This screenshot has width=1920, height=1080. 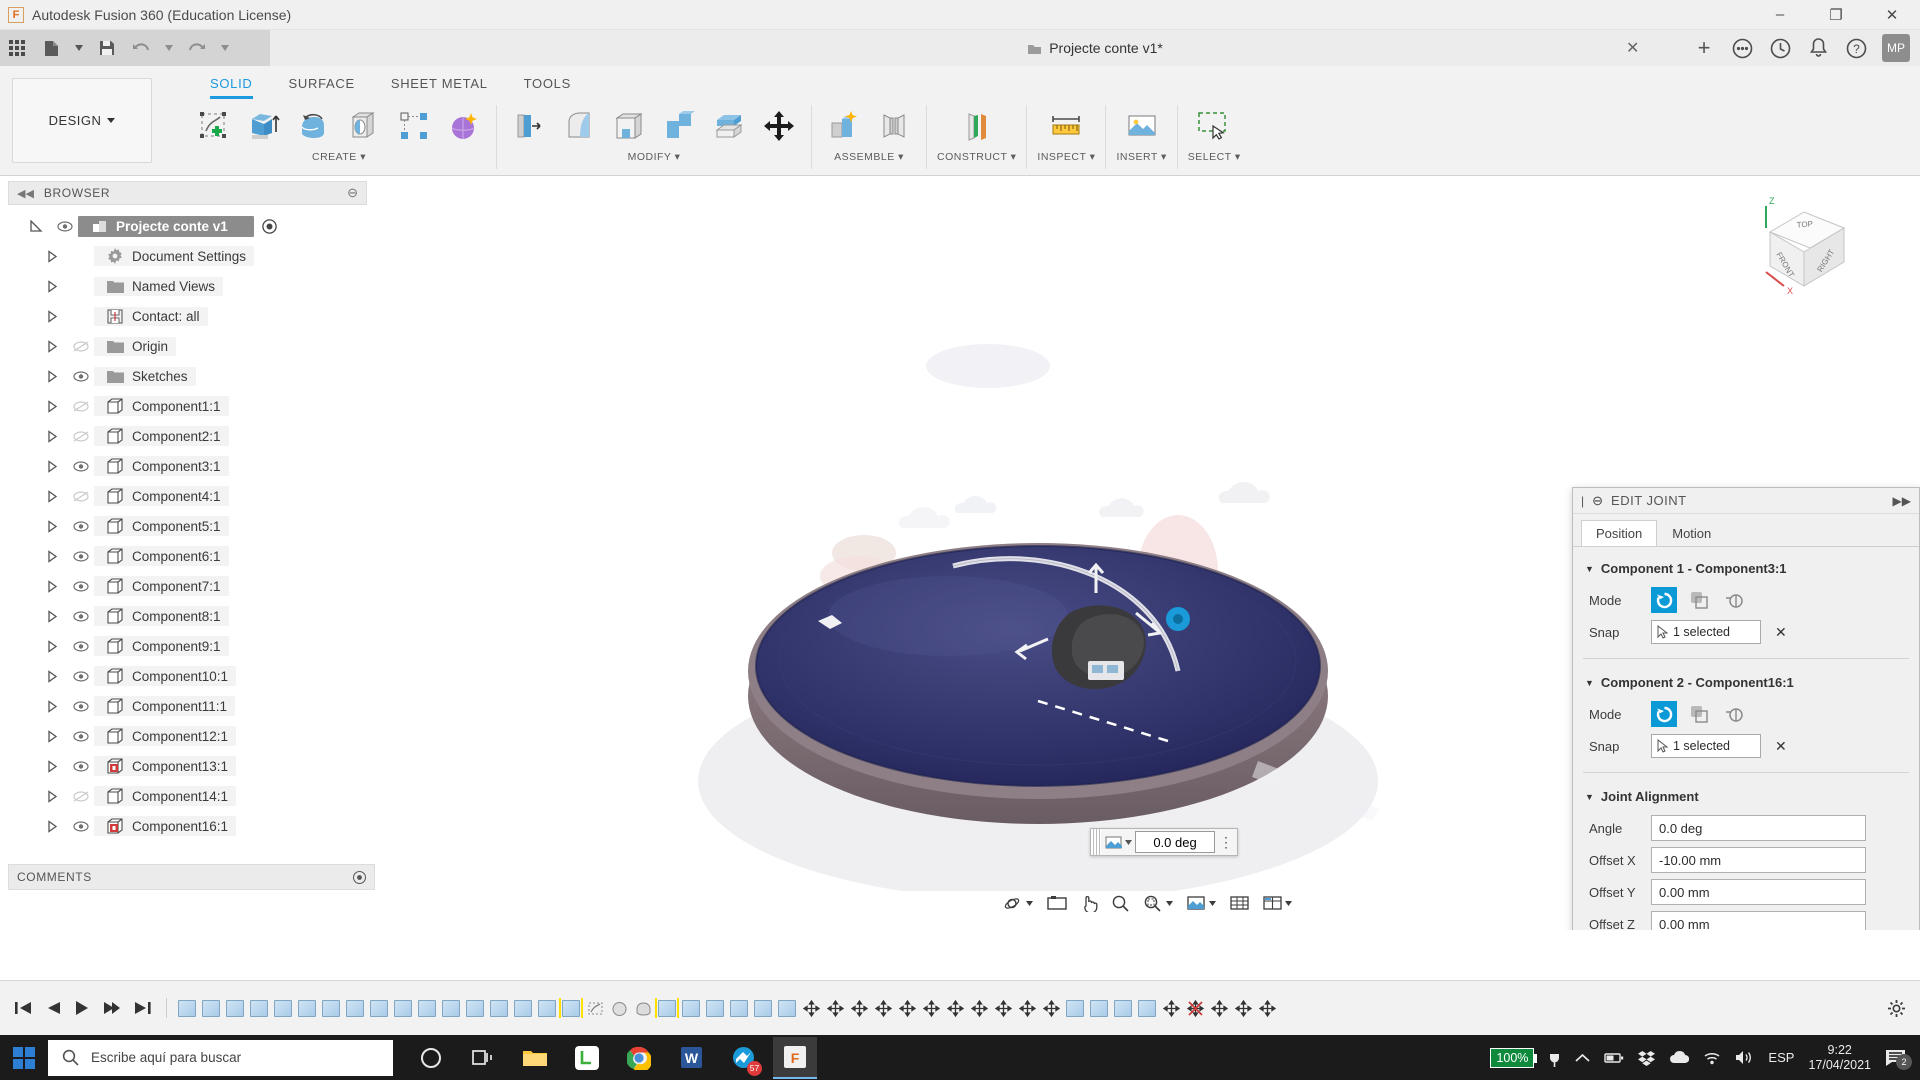 What do you see at coordinates (214, 126) in the screenshot?
I see `create-sketch-icon` at bounding box center [214, 126].